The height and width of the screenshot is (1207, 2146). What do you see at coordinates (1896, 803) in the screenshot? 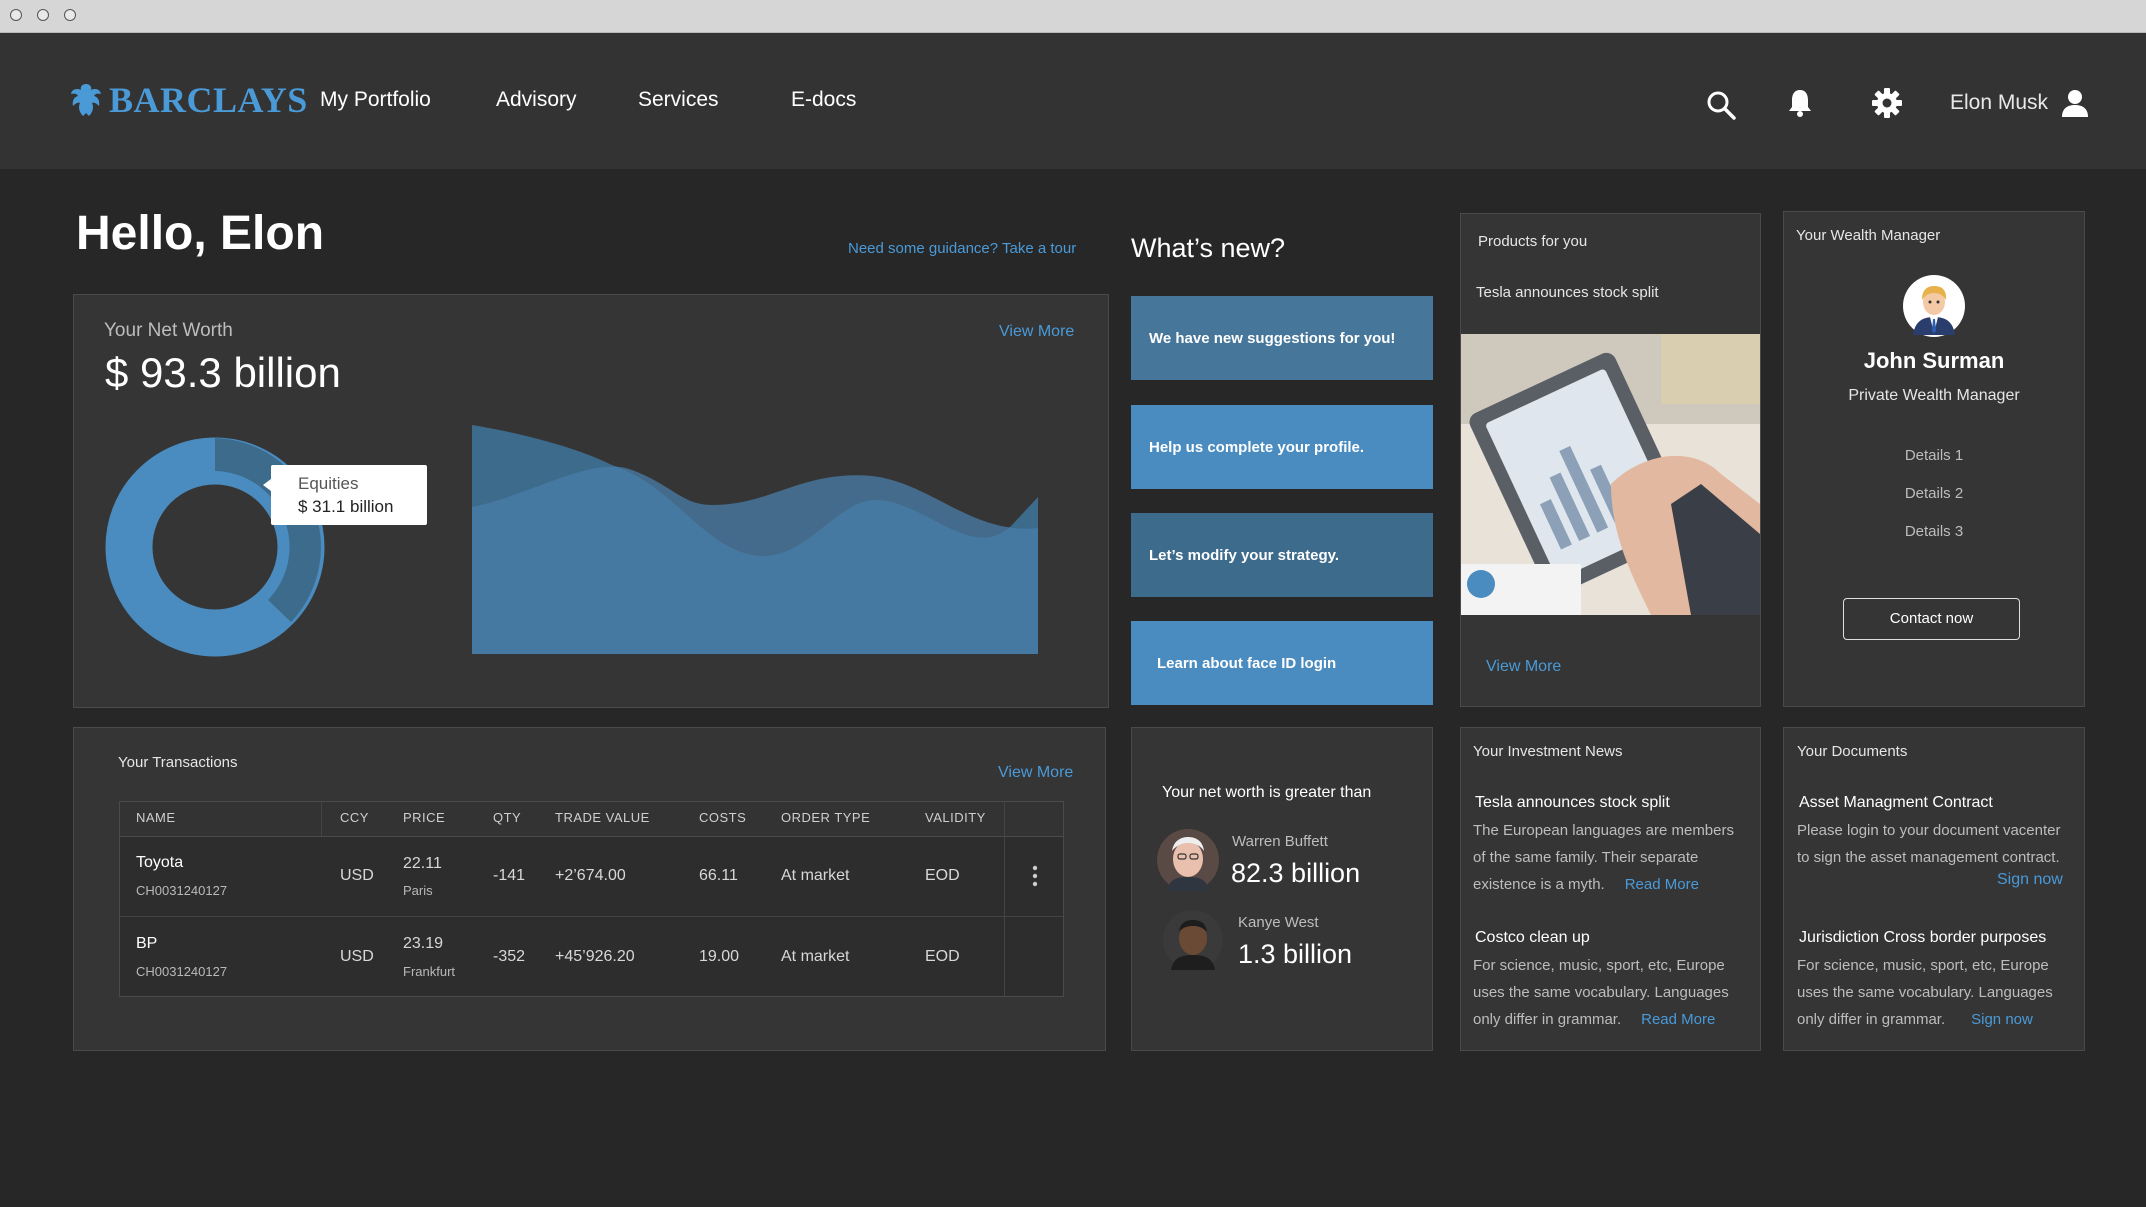
I see `document-1-headline: Asset Managment Contract` at bounding box center [1896, 803].